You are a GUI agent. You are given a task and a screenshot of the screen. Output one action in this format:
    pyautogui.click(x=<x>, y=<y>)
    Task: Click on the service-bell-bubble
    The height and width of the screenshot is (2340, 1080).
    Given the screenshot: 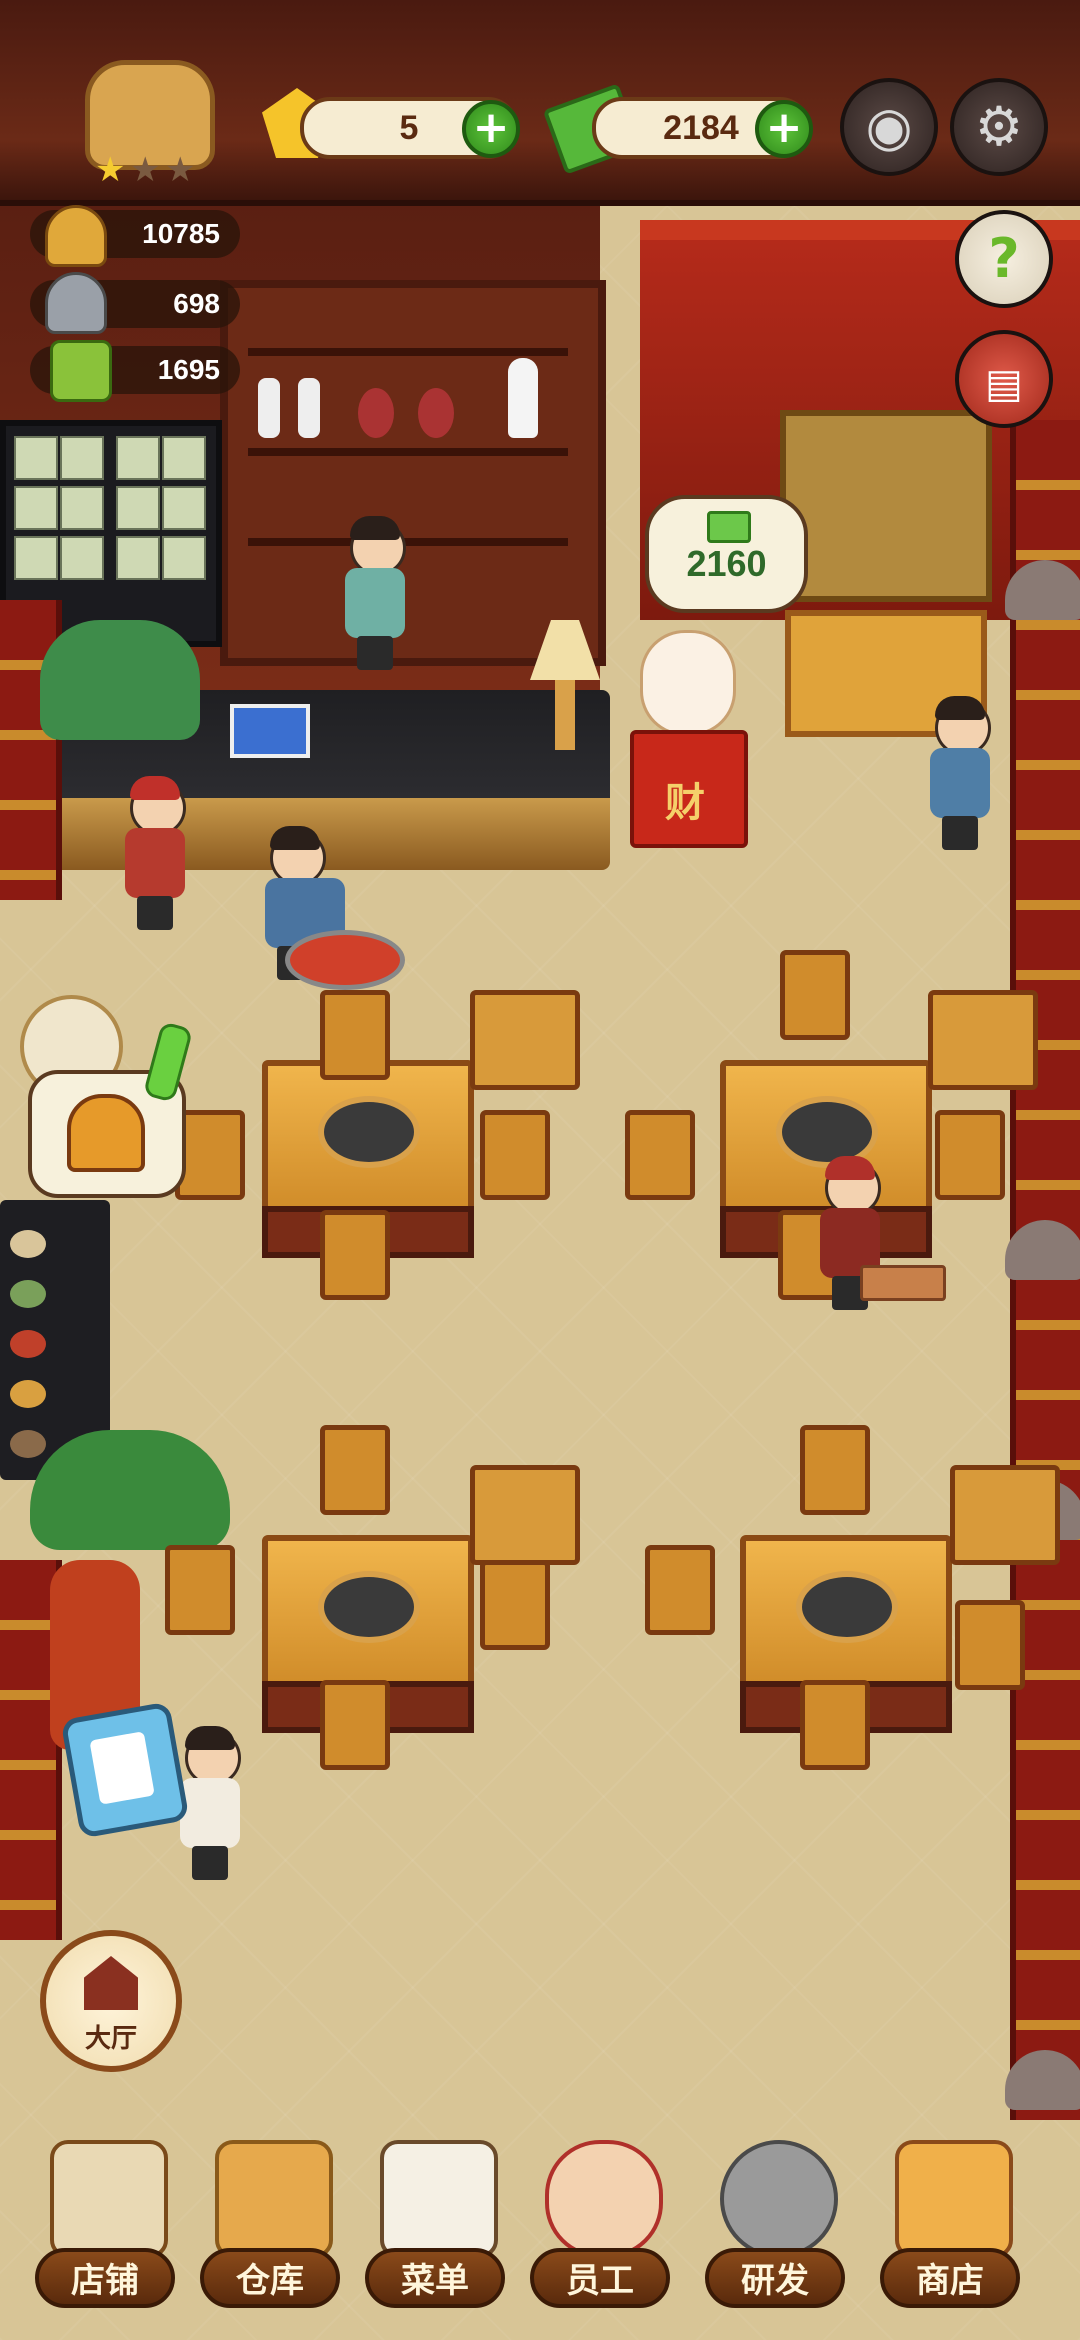 What is the action you would take?
    pyautogui.click(x=111, y=1109)
    